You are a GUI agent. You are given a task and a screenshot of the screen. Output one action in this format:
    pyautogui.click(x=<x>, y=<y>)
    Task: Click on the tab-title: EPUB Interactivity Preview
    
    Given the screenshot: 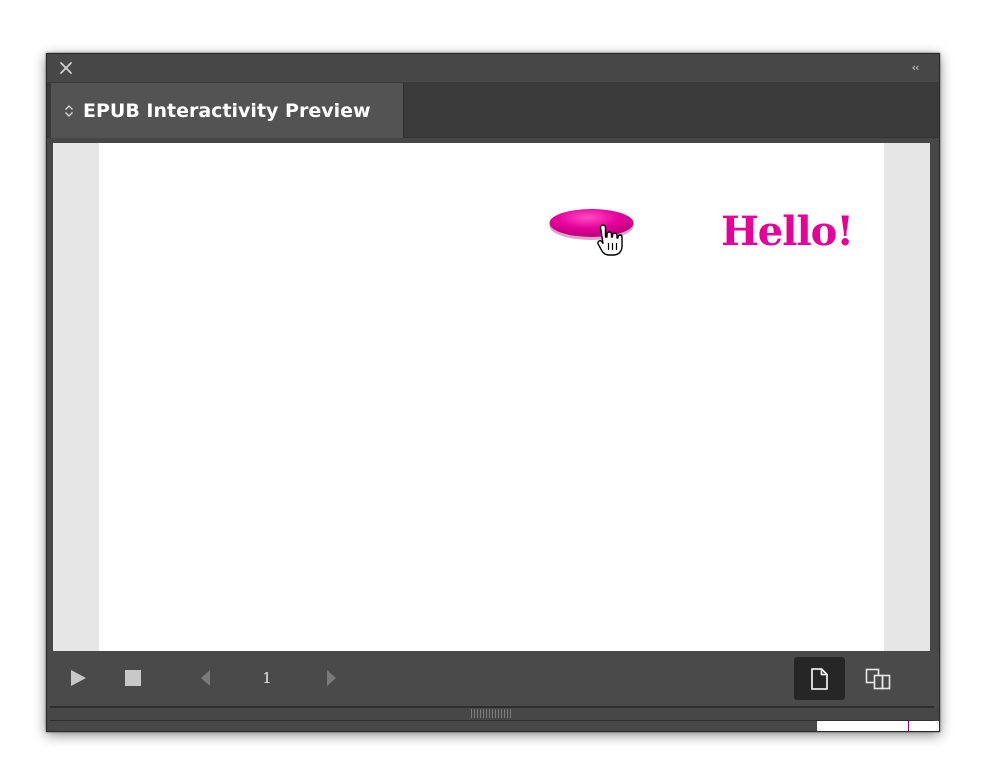 What is the action you would take?
    pyautogui.click(x=227, y=110)
    